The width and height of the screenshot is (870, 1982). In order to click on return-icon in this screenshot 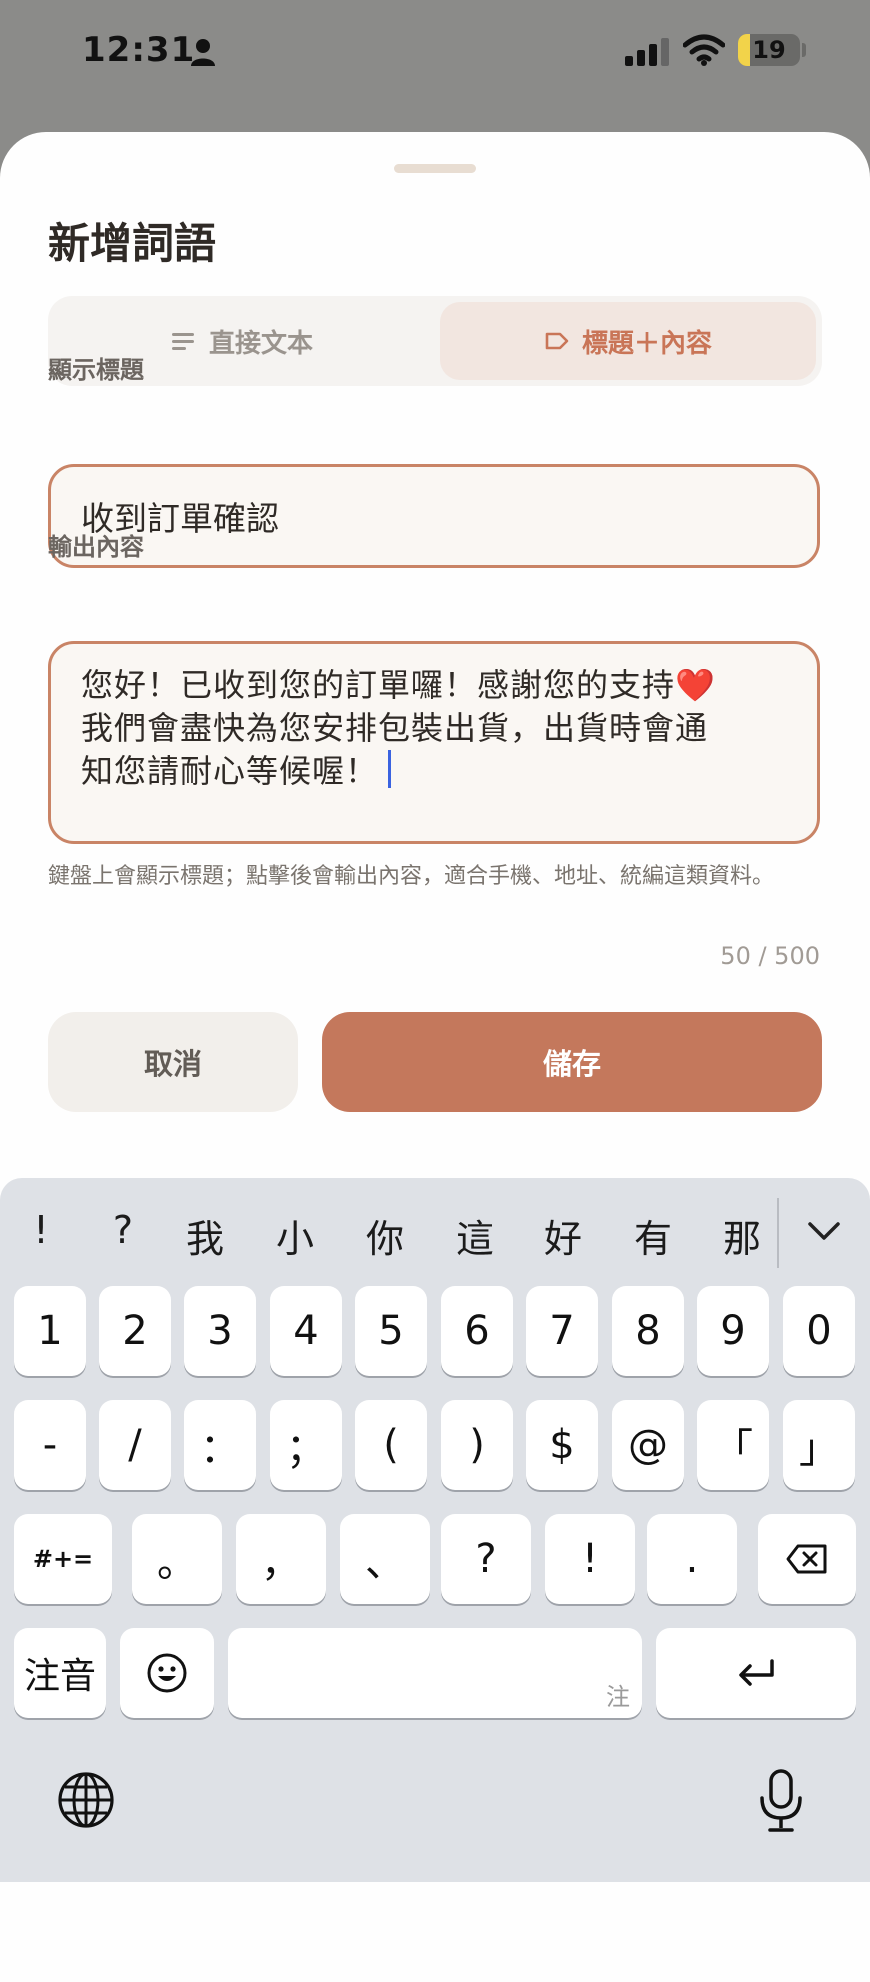, I will do `click(756, 1672)`.